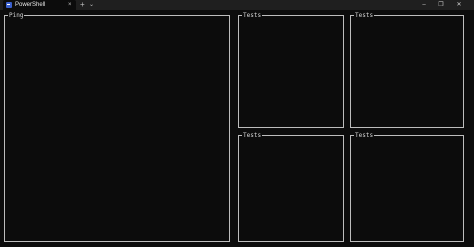 Image resolution: width=474 pixels, height=247 pixels. I want to click on close-button: ✕, so click(459, 5).